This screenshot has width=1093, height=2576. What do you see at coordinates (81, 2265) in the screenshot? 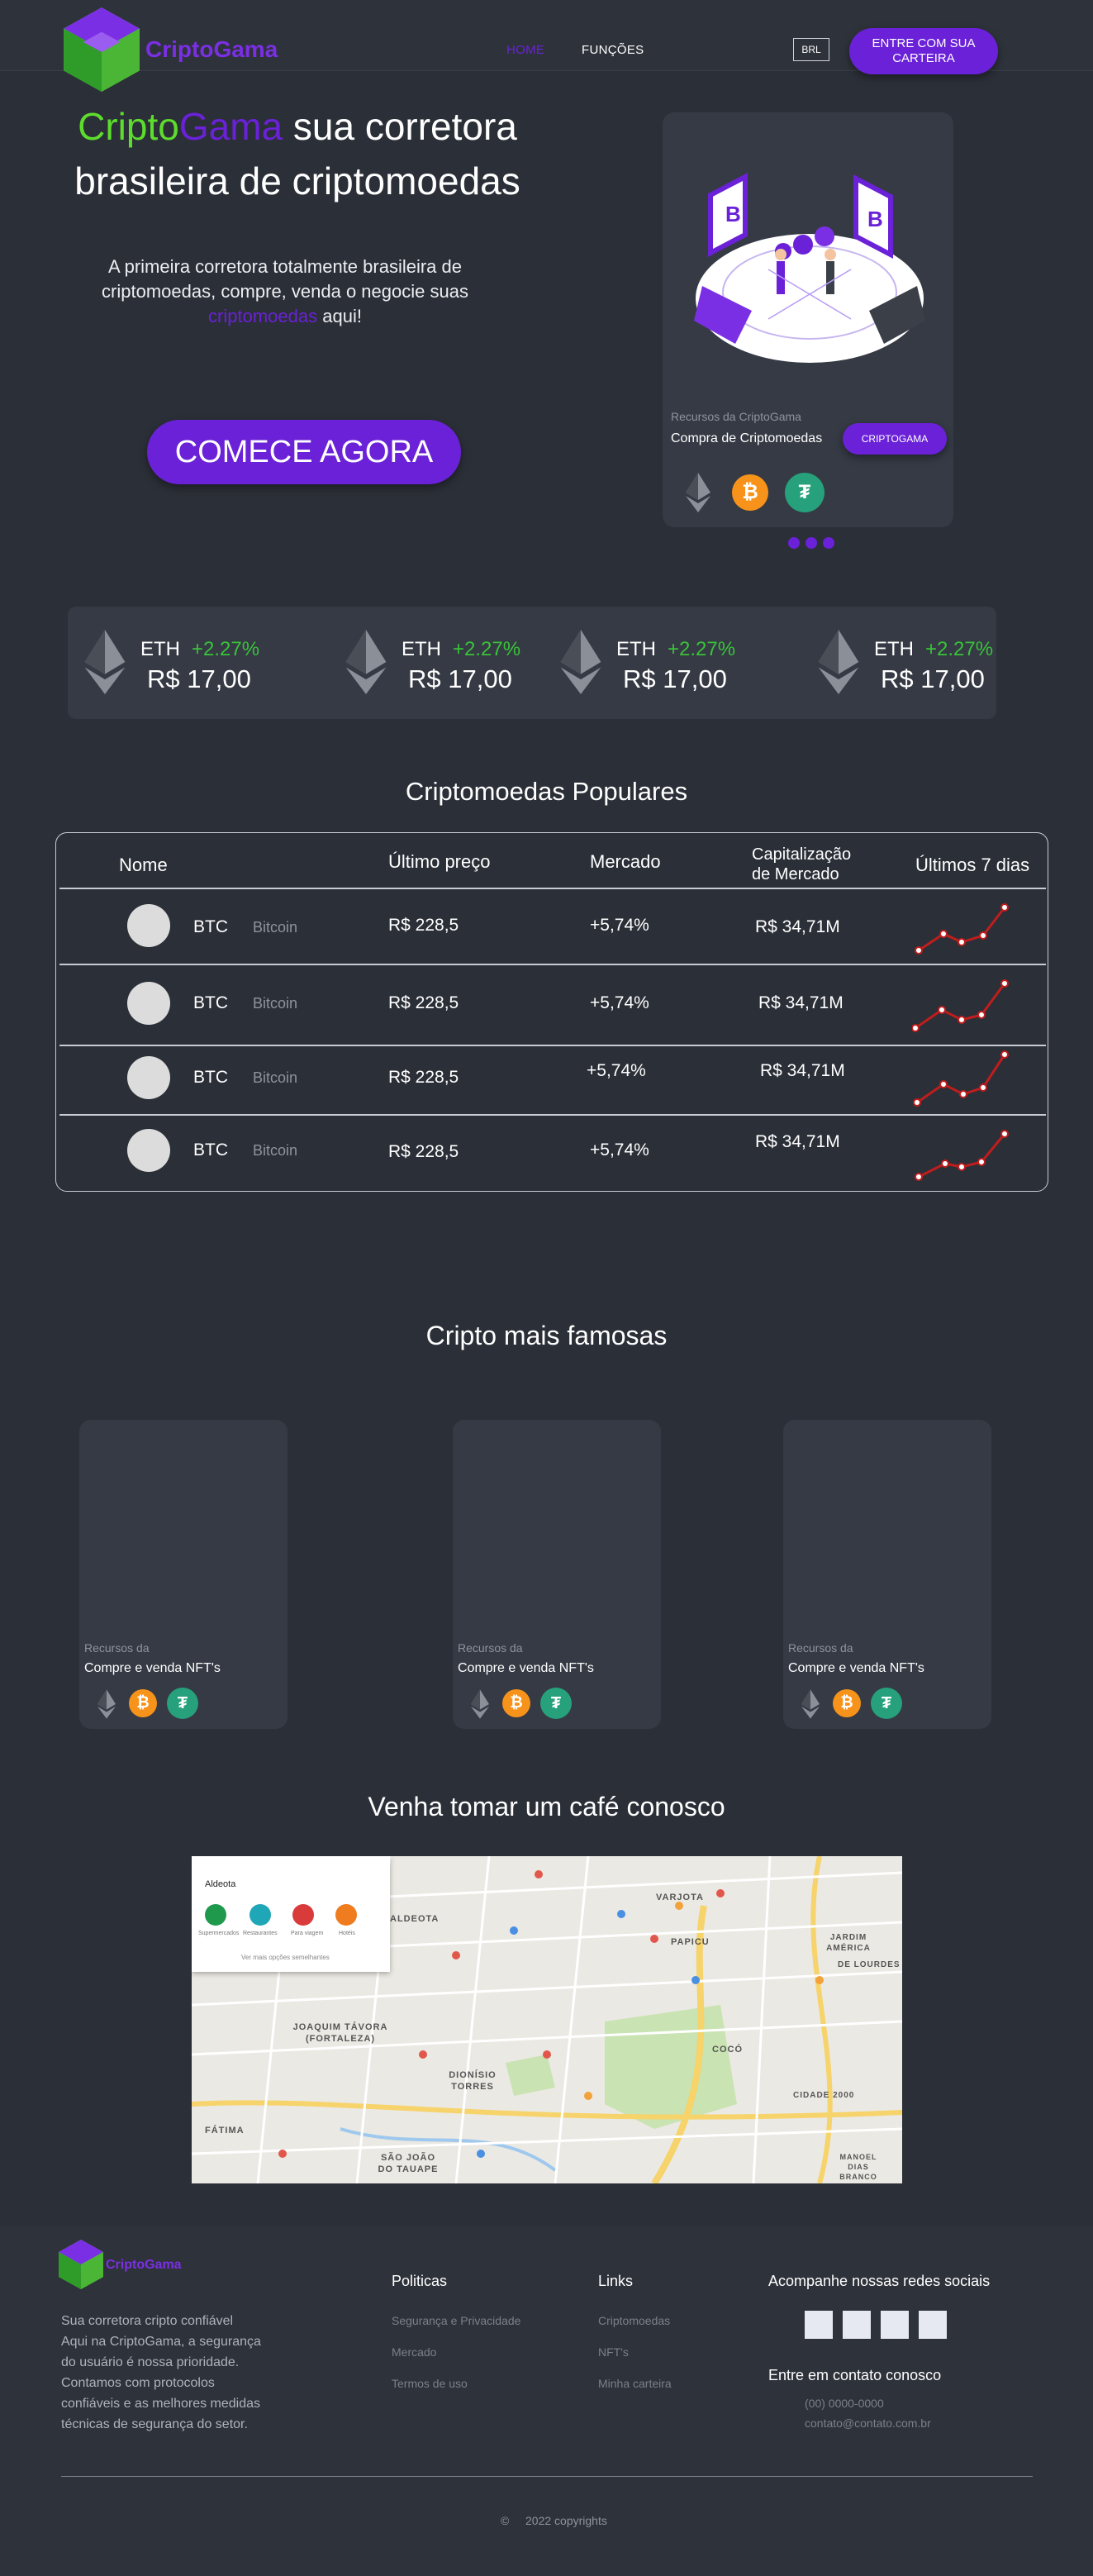
I see `footer-logo-cube-icon` at bounding box center [81, 2265].